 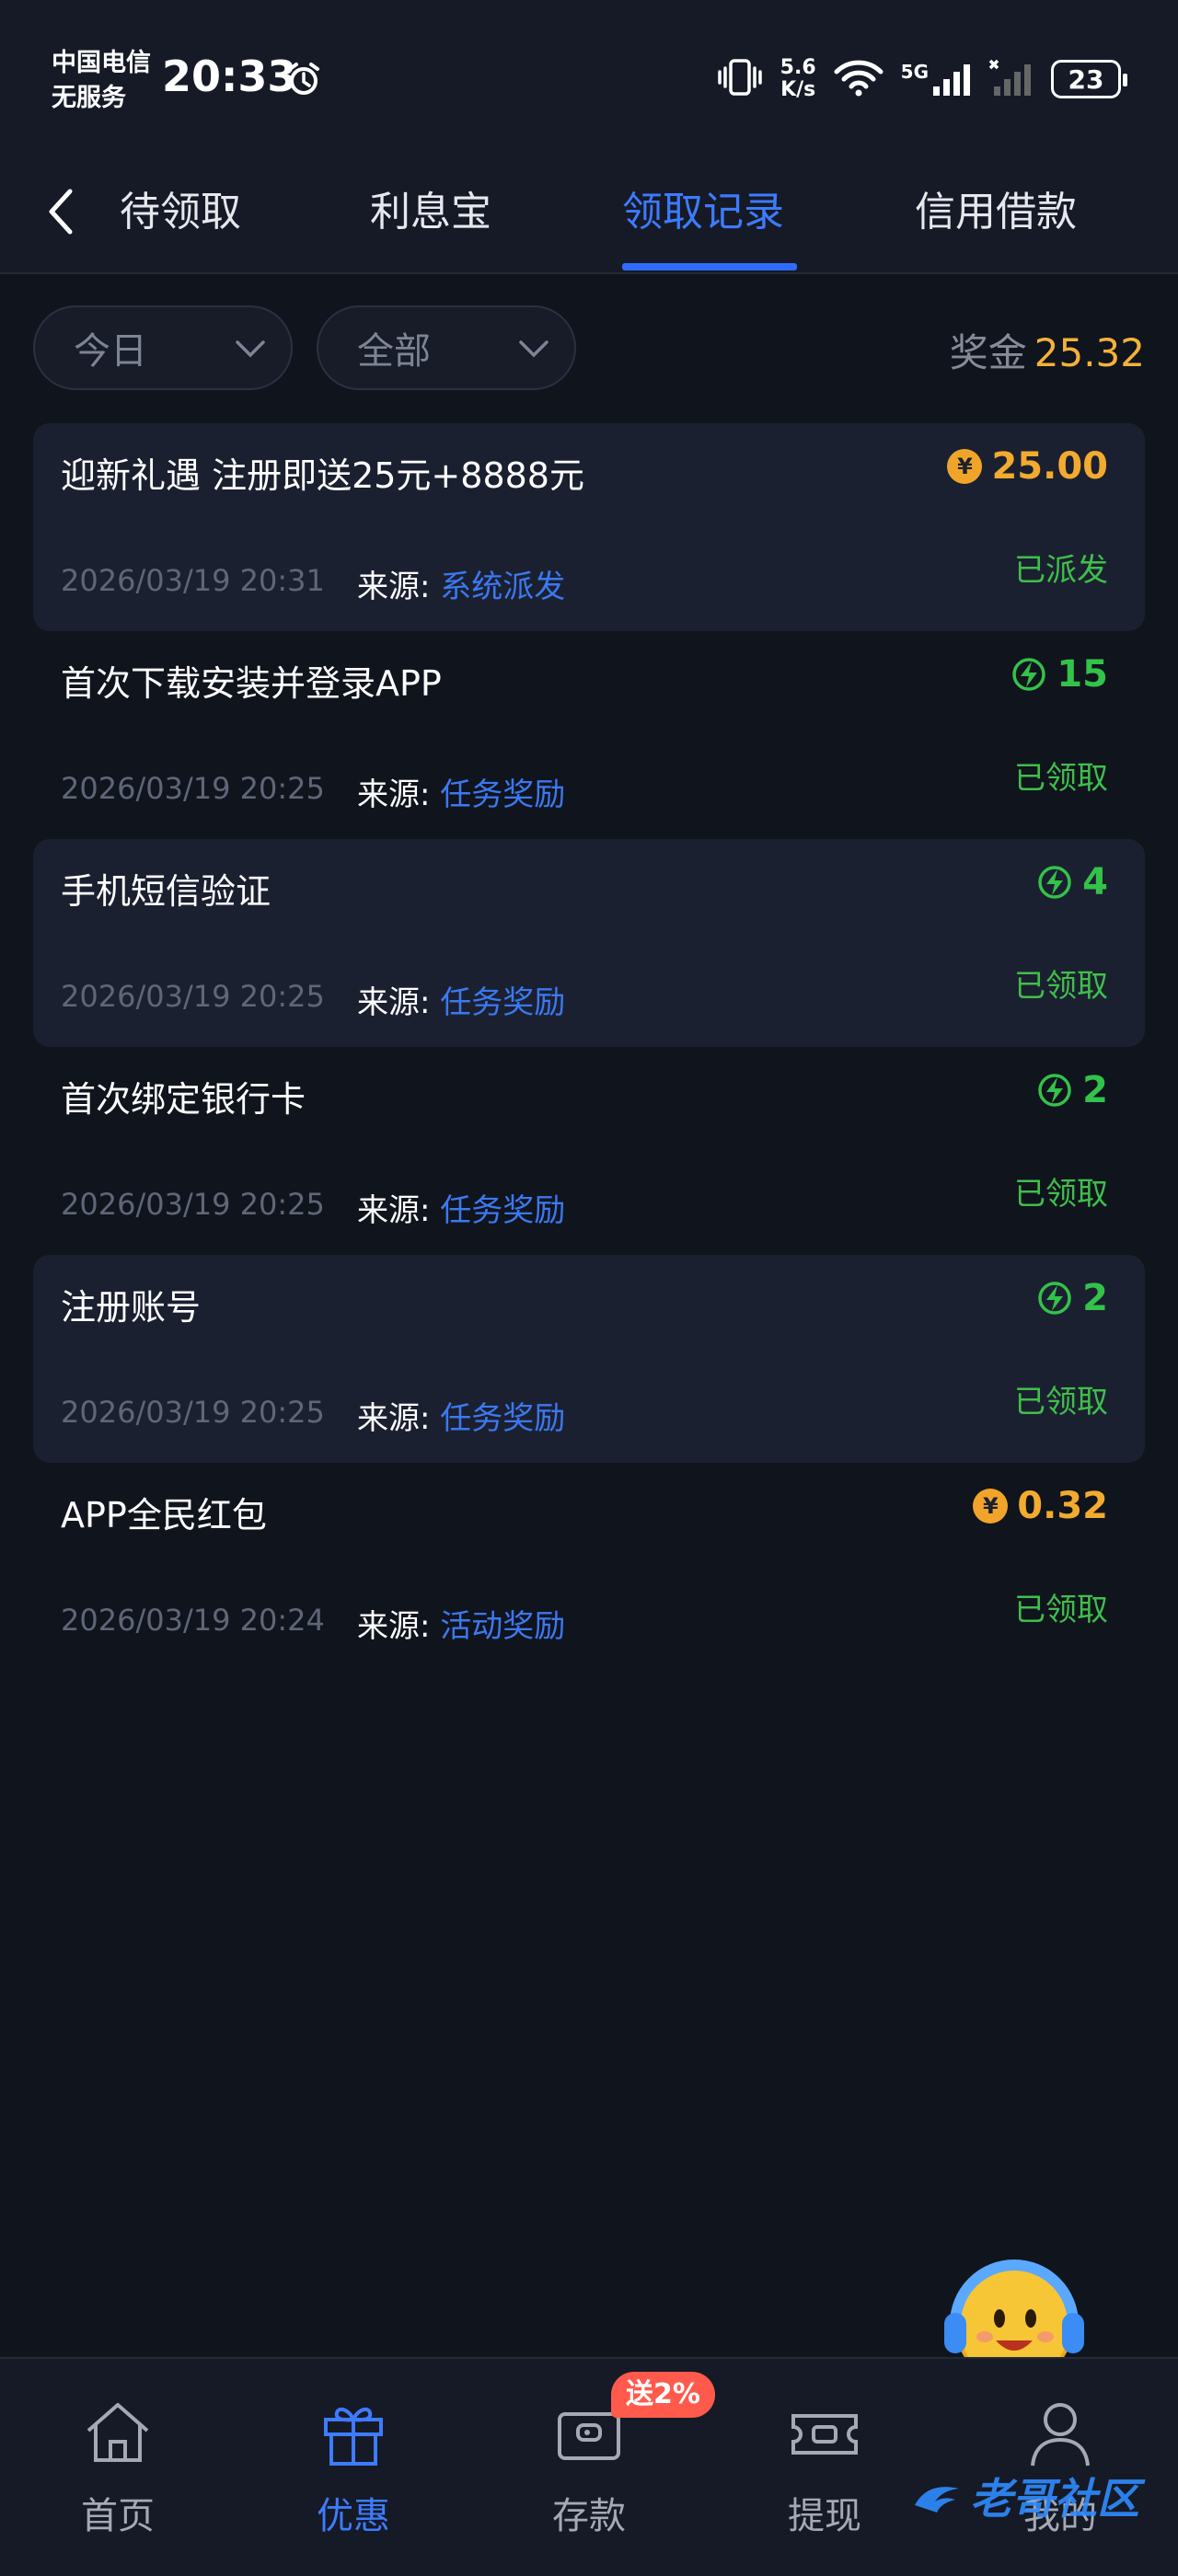 What do you see at coordinates (166, 891) in the screenshot?
I see `record-title: 手机短信验证` at bounding box center [166, 891].